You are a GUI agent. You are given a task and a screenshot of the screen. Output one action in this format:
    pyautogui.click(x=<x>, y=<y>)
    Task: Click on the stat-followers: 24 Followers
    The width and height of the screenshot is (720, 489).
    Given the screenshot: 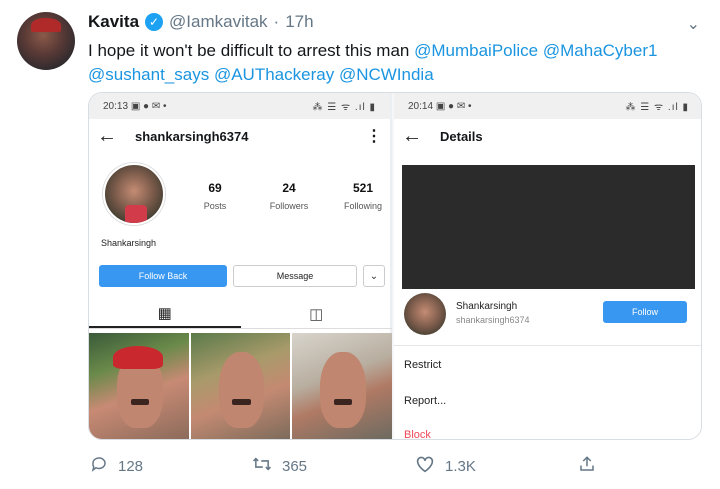 What is the action you would take?
    pyautogui.click(x=289, y=196)
    